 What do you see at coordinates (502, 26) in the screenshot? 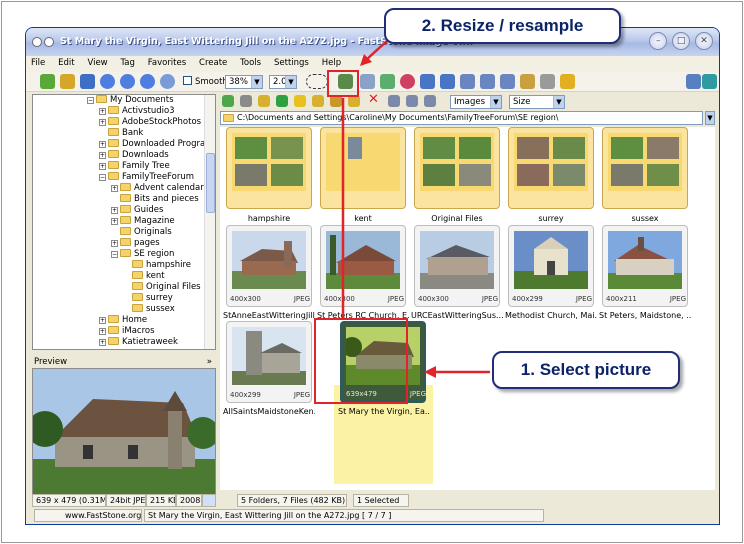
I see `resize-callout: 2. Resize / resample` at bounding box center [502, 26].